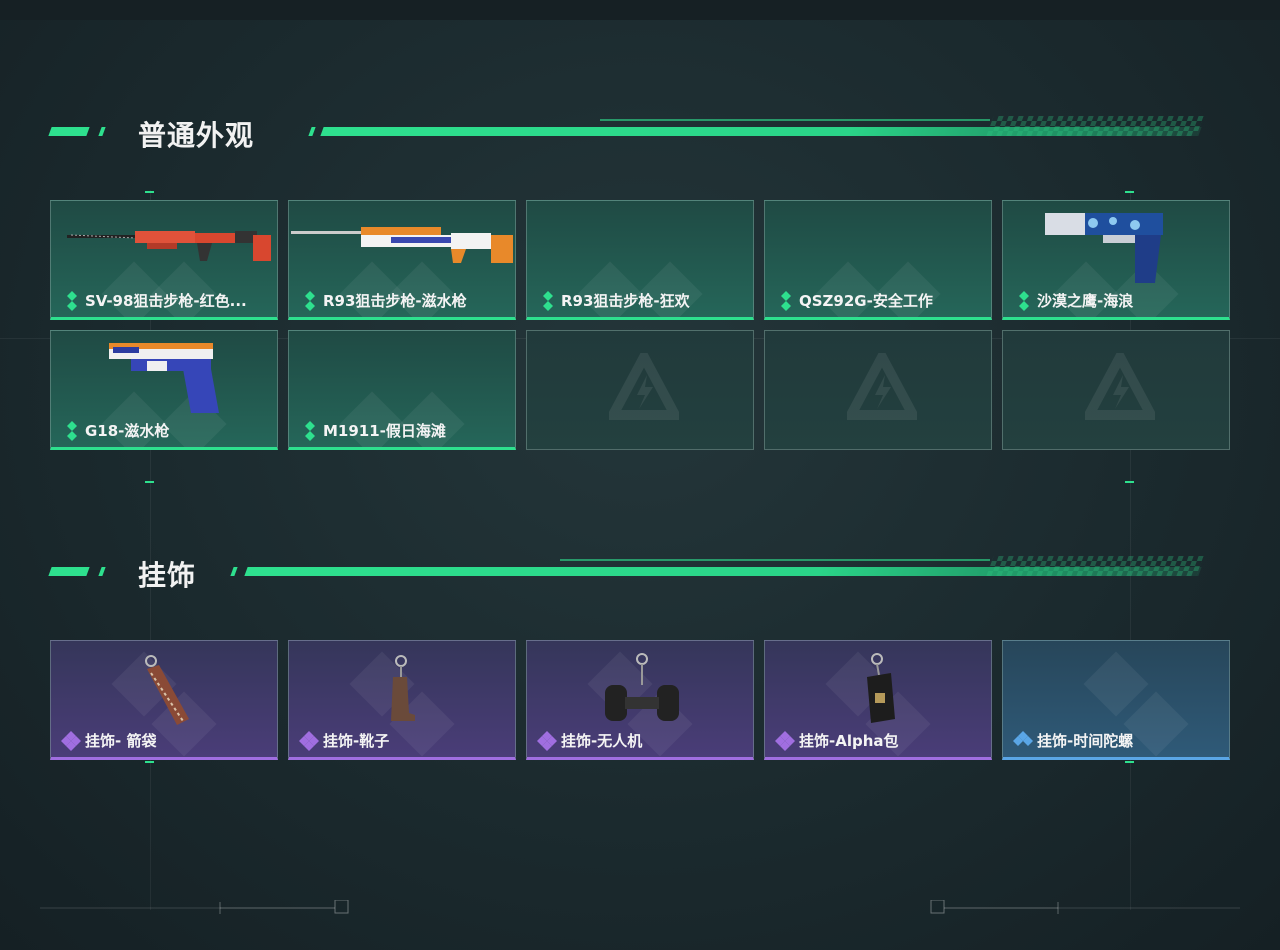  What do you see at coordinates (167, 690) in the screenshot?
I see `quiver-charm-icon` at bounding box center [167, 690].